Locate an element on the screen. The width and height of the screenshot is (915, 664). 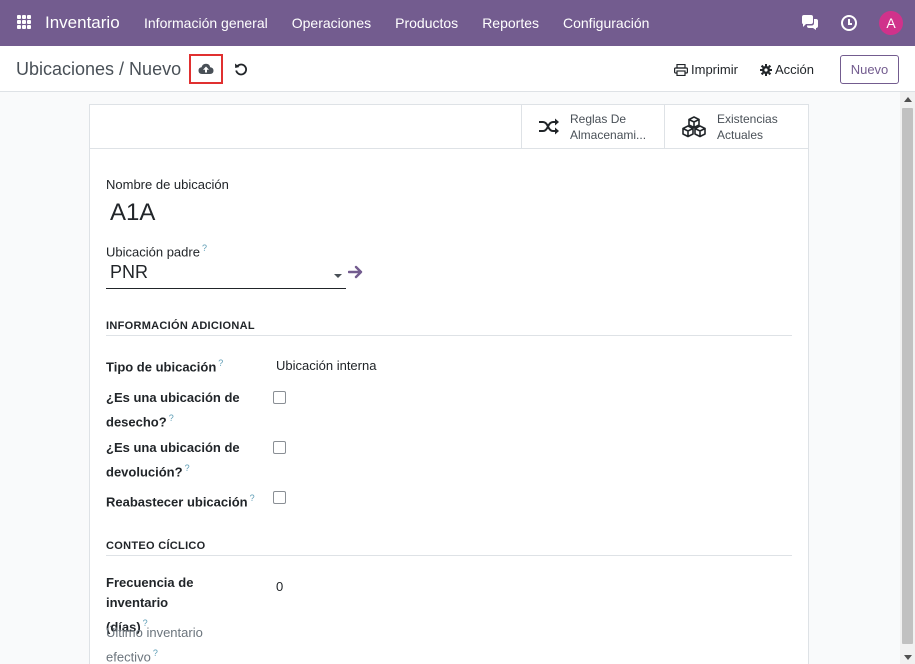
print-button: Imprimir is located at coordinates (706, 69).